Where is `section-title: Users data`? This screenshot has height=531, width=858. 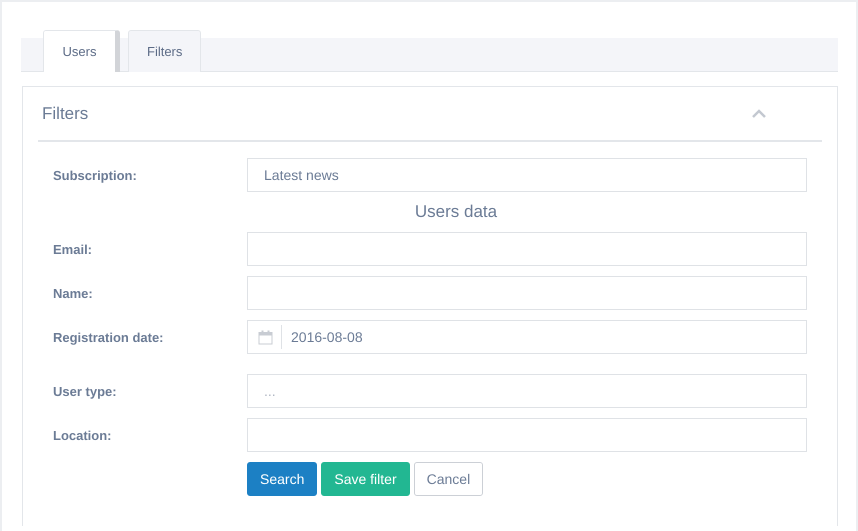 section-title: Users data is located at coordinates (456, 212).